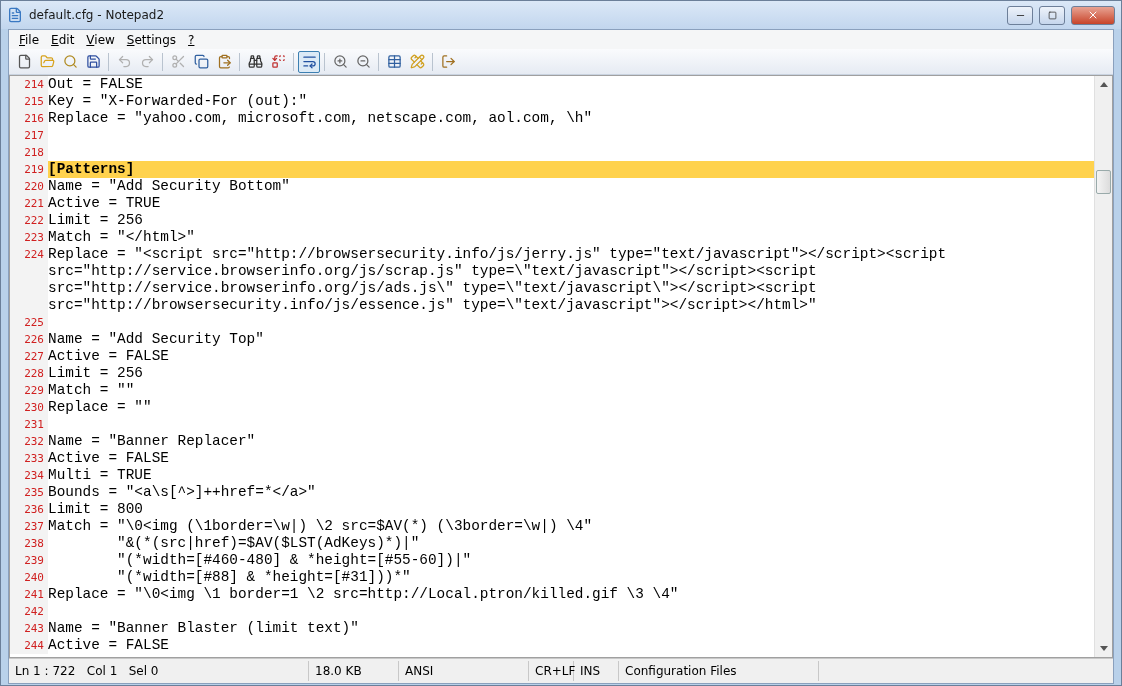  What do you see at coordinates (433, 288) in the screenshot?
I see `code-line: src="http://service.browserinfo.org/js/ads.js\" type=\"text/javascript\"></script><script` at bounding box center [433, 288].